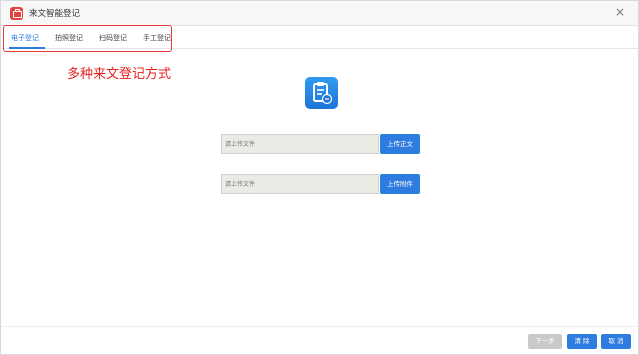 This screenshot has width=639, height=355. What do you see at coordinates (400, 184) in the screenshot?
I see `upload-attachment-button: 上传附件` at bounding box center [400, 184].